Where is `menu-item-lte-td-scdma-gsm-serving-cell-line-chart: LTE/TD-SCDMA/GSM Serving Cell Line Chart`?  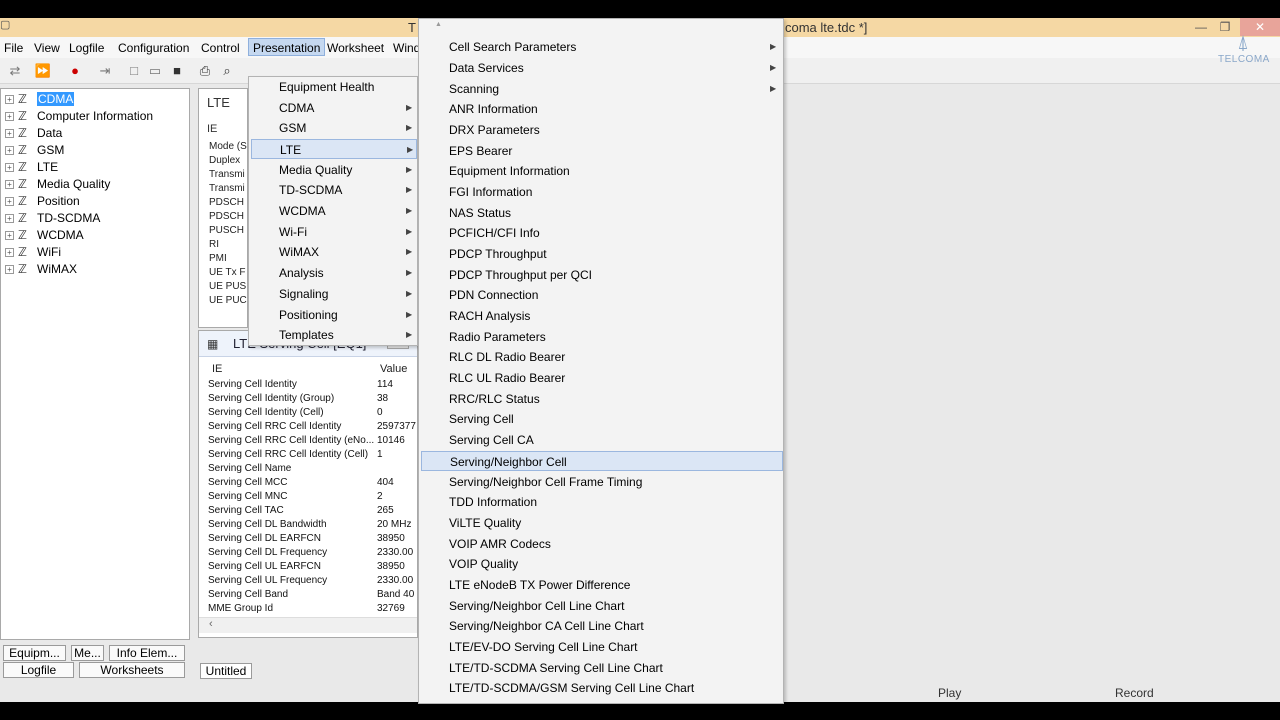 menu-item-lte-td-scdma-gsm-serving-cell-line-chart: LTE/TD-SCDMA/GSM Serving Cell Line Chart is located at coordinates (602, 688).